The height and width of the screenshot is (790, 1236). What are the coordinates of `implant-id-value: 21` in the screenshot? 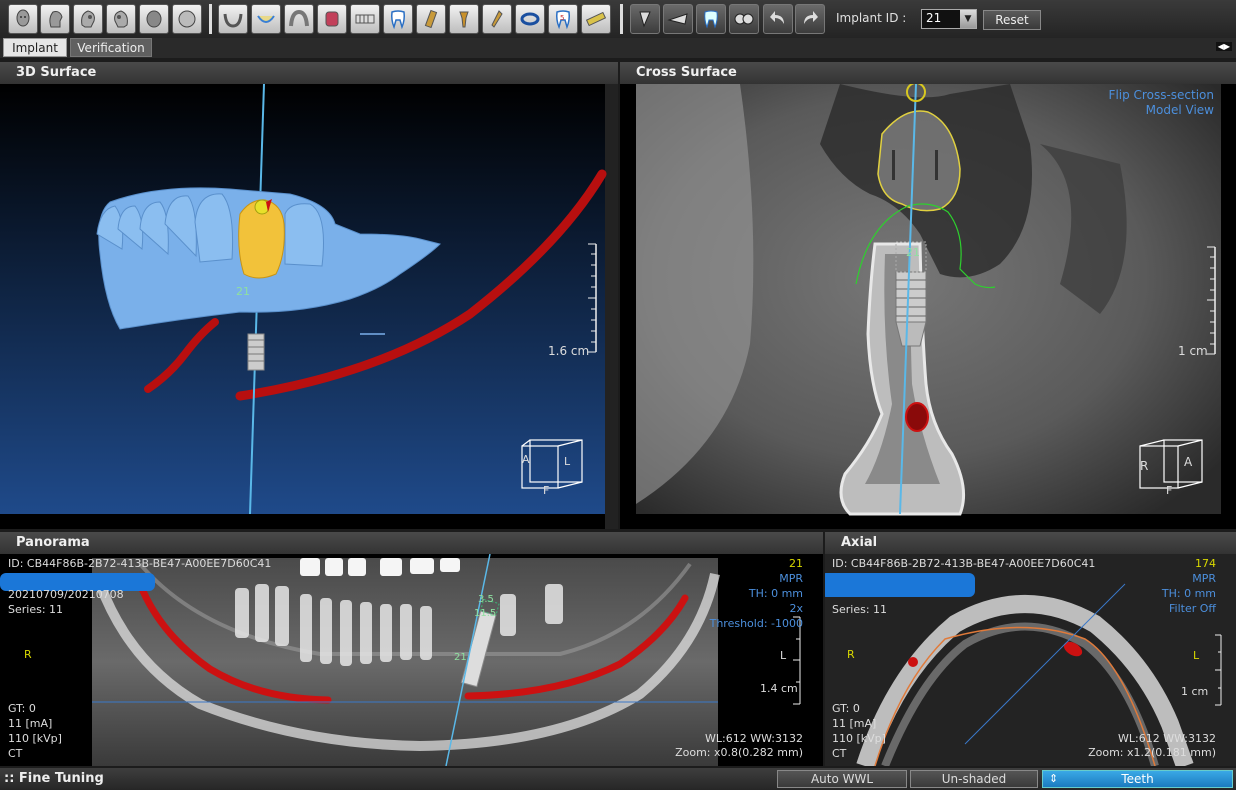 It's located at (934, 18).